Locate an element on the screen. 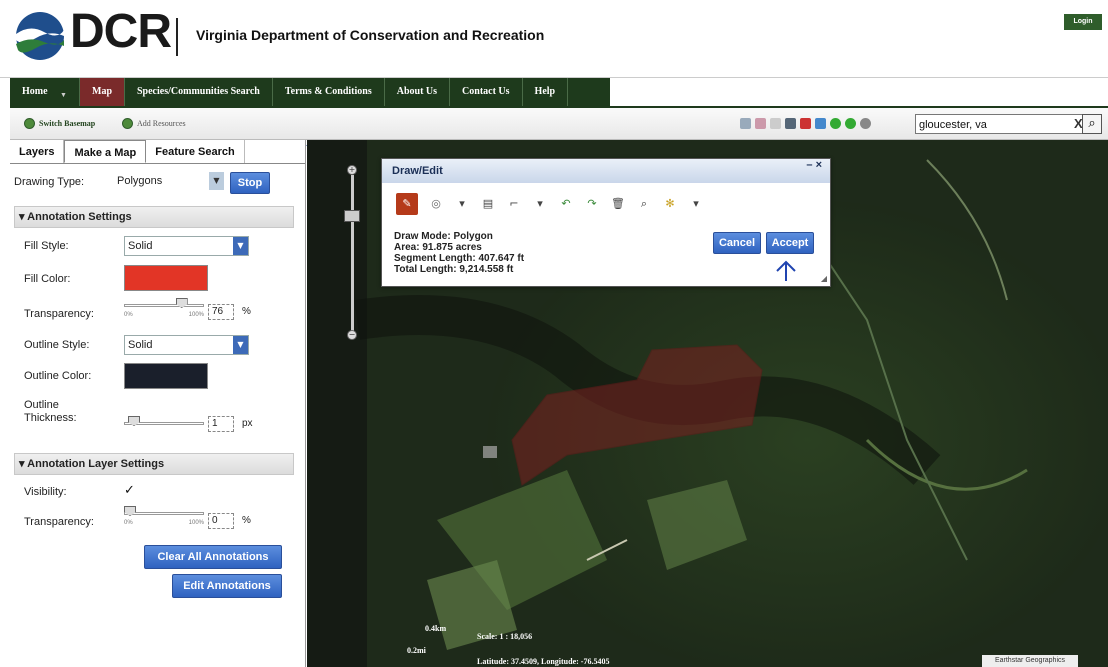 This screenshot has height=667, width=1108. zoom-in-icon: + is located at coordinates (352, 170).